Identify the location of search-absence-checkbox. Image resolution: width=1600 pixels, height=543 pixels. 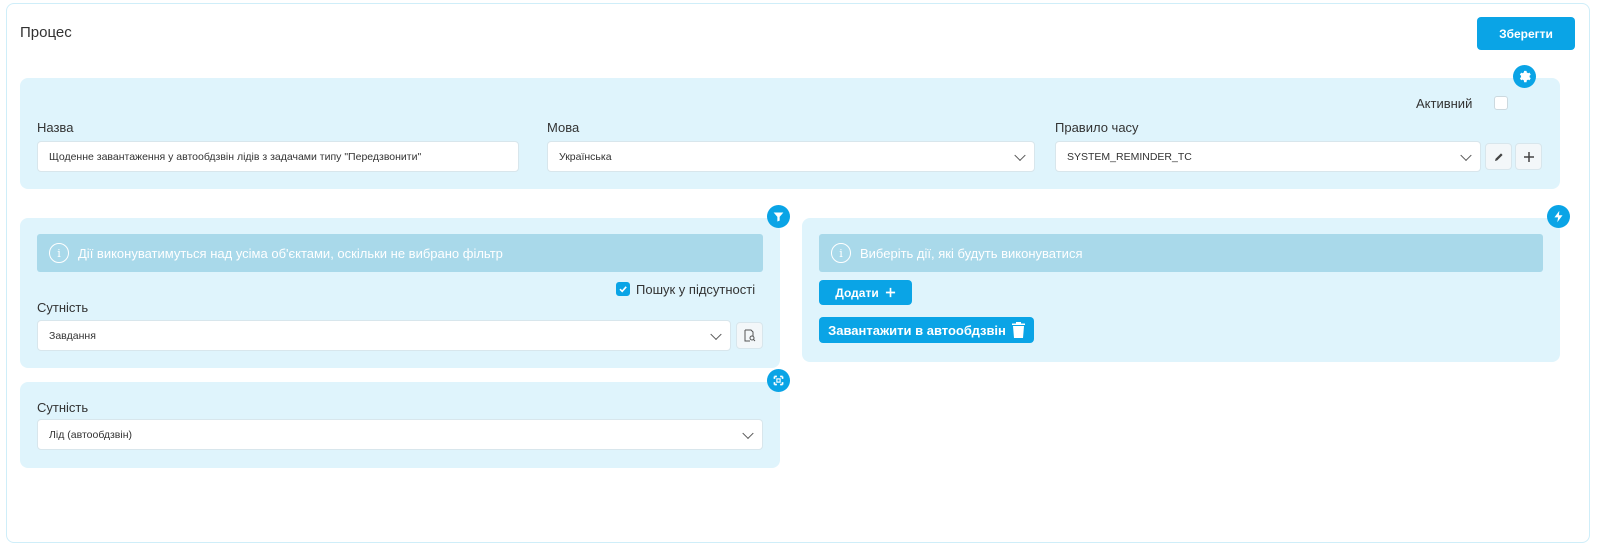
(623, 289).